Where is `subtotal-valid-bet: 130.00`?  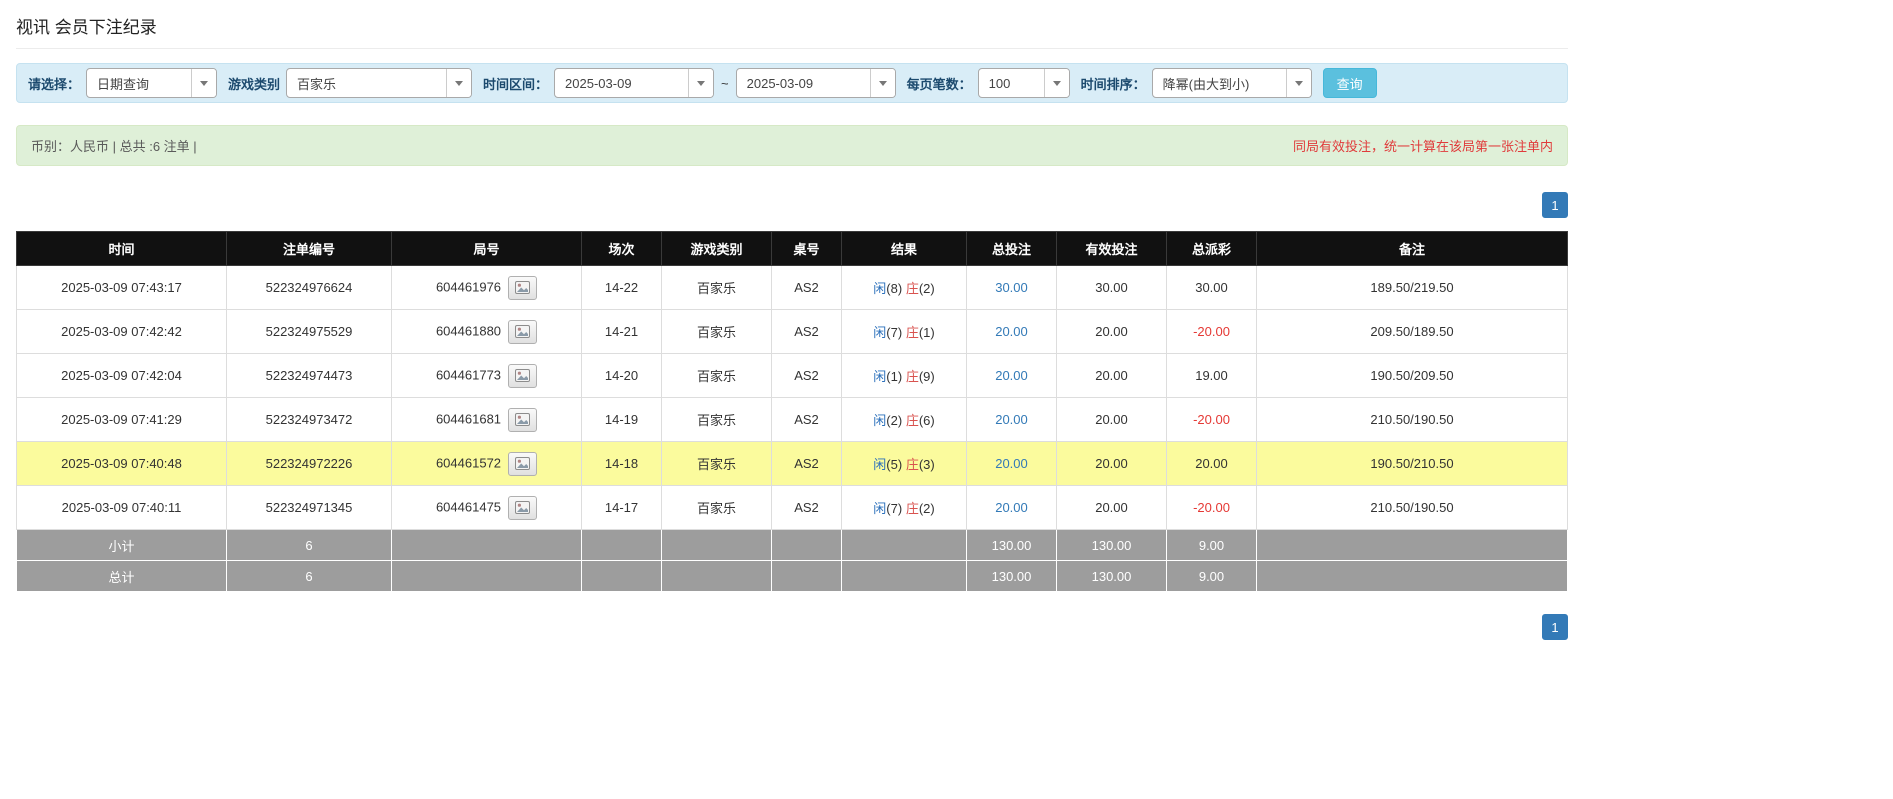 subtotal-valid-bet: 130.00 is located at coordinates (1111, 545).